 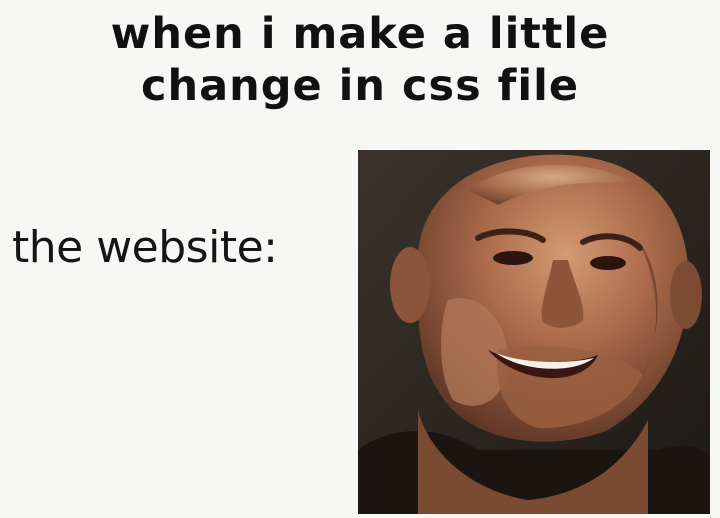 I want to click on caption-line-1: when i make a little, so click(x=360, y=34).